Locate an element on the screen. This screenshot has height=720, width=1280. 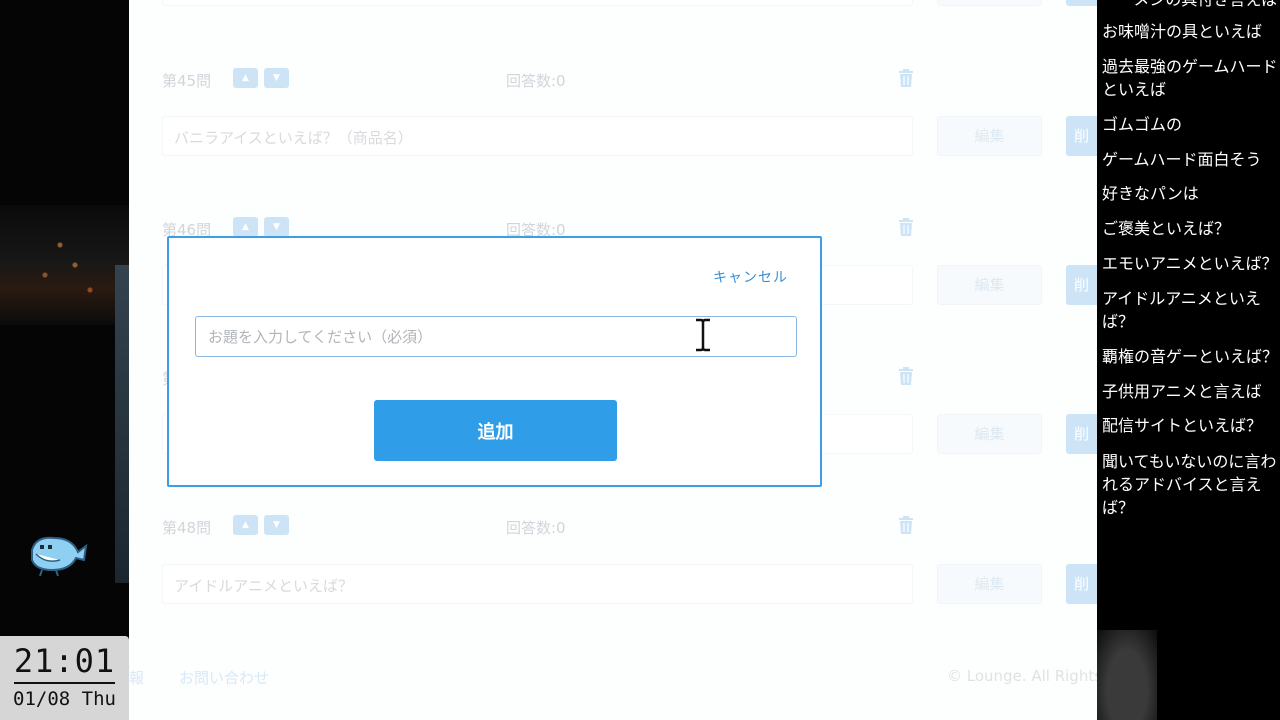
comment-item: ーーメンの具付き言えば is located at coordinates (1191, 5).